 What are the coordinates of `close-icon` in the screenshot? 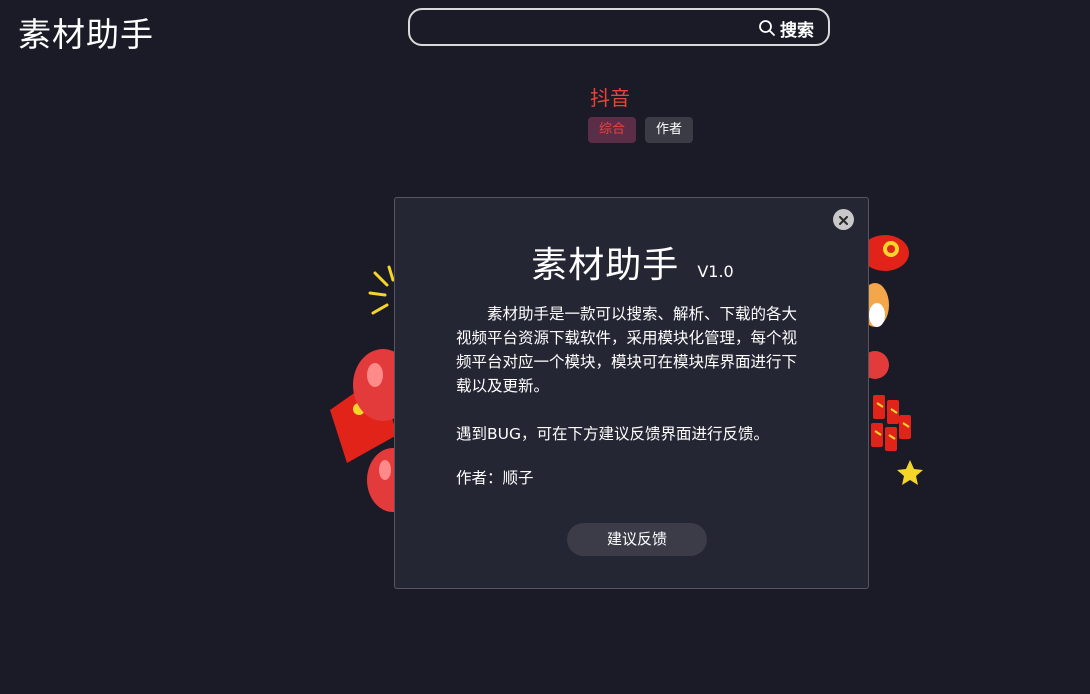 It's located at (843, 219).